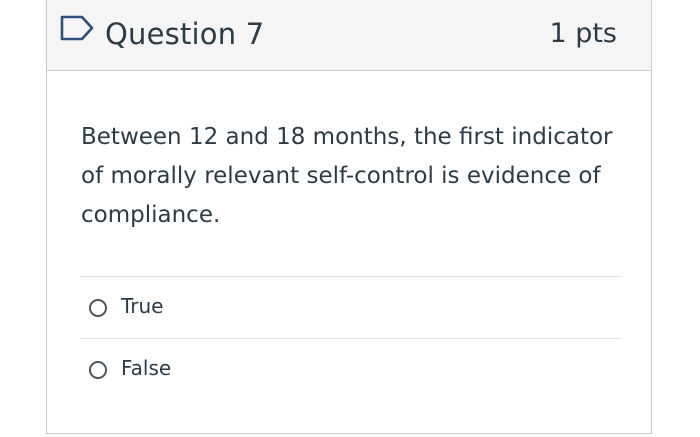 The height and width of the screenshot is (437, 700). I want to click on flag-outline-icon, so click(77, 28).